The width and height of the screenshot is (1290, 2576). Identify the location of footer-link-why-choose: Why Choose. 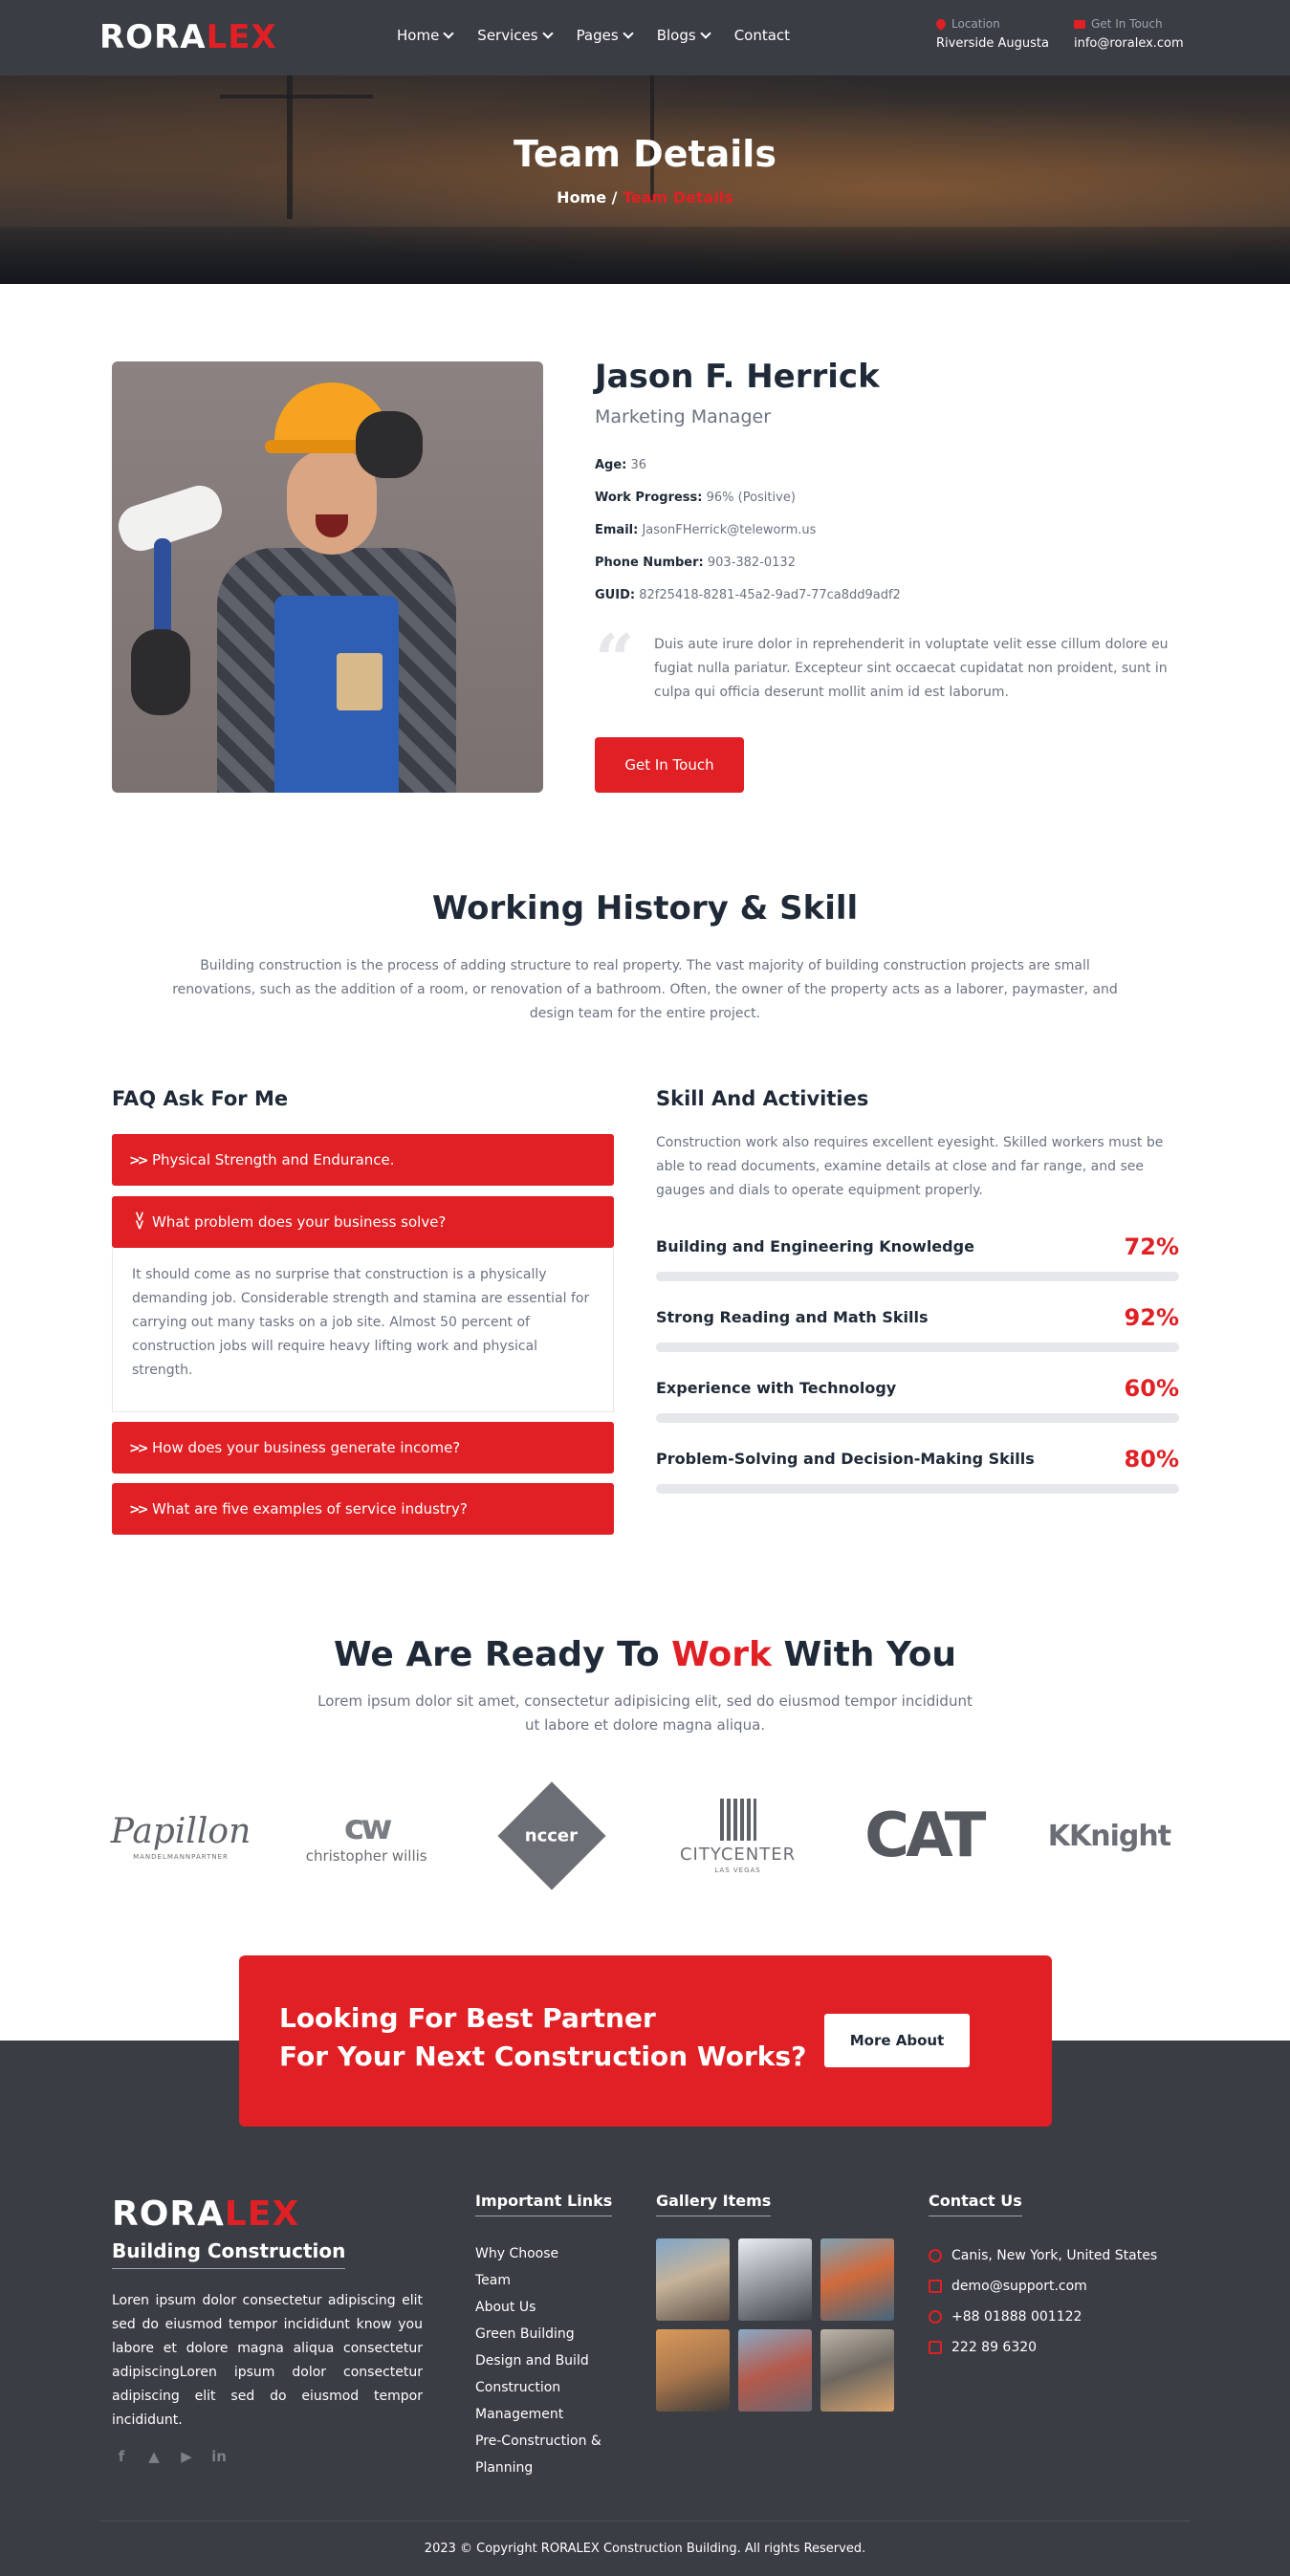
(547, 2253).